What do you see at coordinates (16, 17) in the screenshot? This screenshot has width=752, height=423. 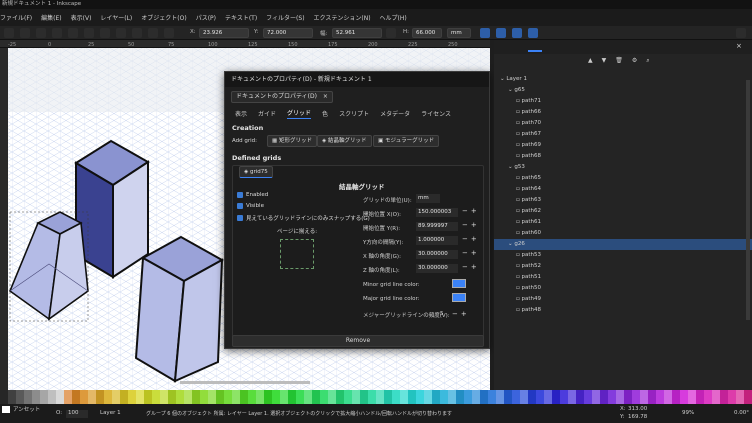 I see `menu-file: ファイル(F)` at bounding box center [16, 17].